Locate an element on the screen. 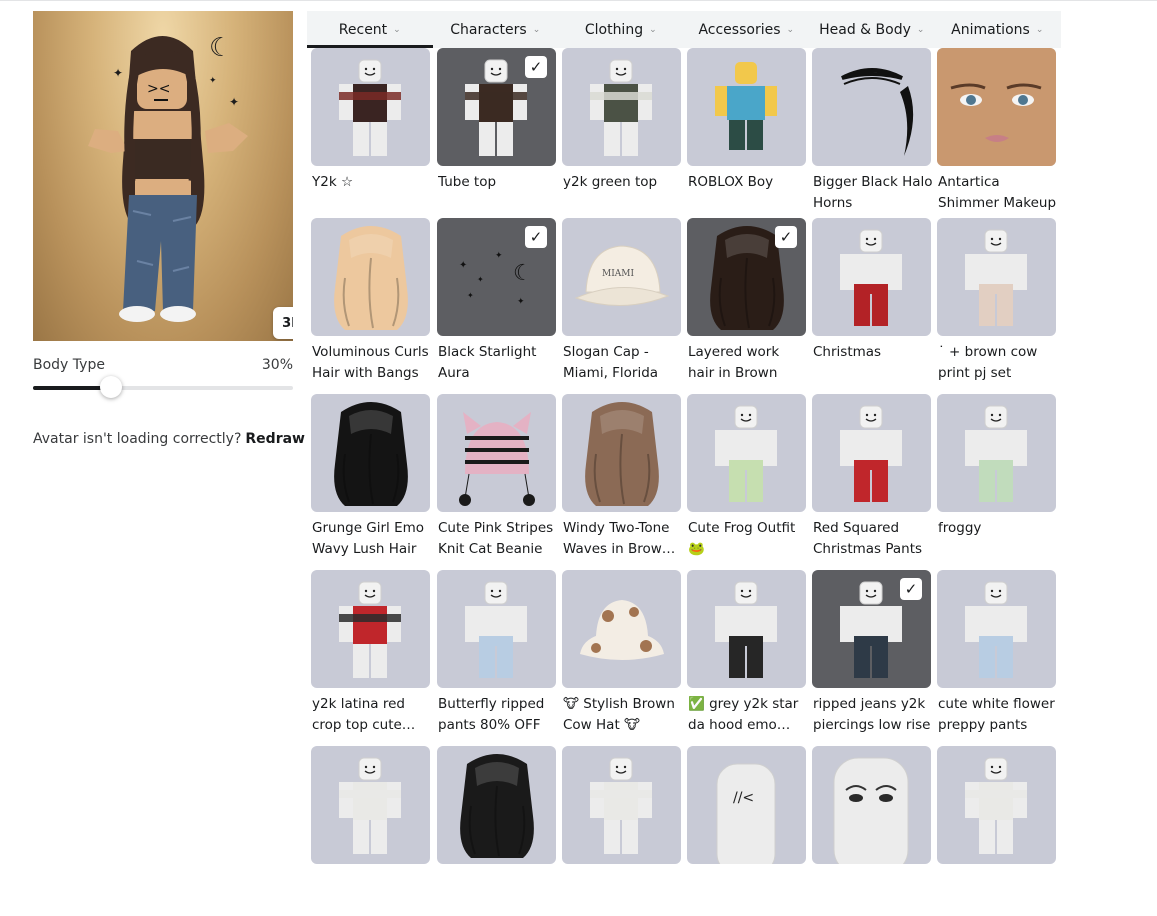 The width and height of the screenshot is (1157, 916). item-card: cute white flower preppy pants is located at coordinates (996, 655).